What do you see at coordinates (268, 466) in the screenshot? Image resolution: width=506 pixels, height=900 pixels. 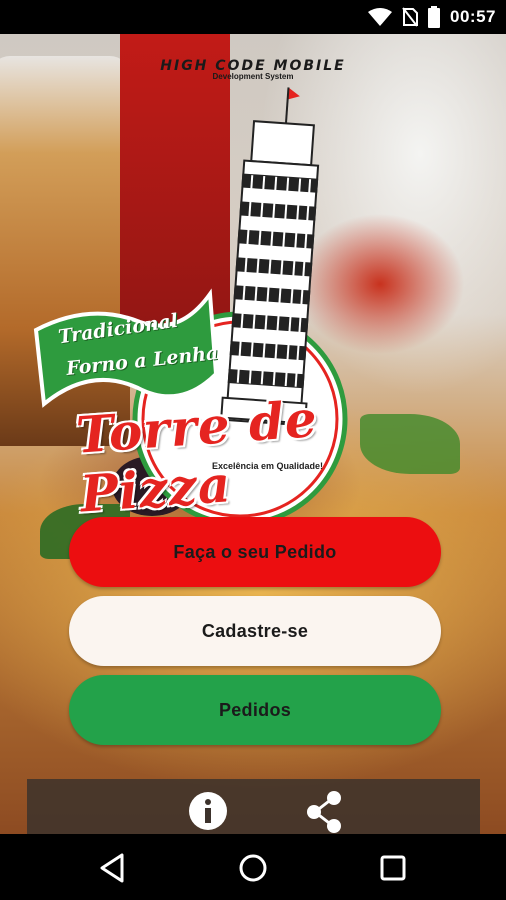 I see `restaurant-slogan: Excelência em Qualidade!` at bounding box center [268, 466].